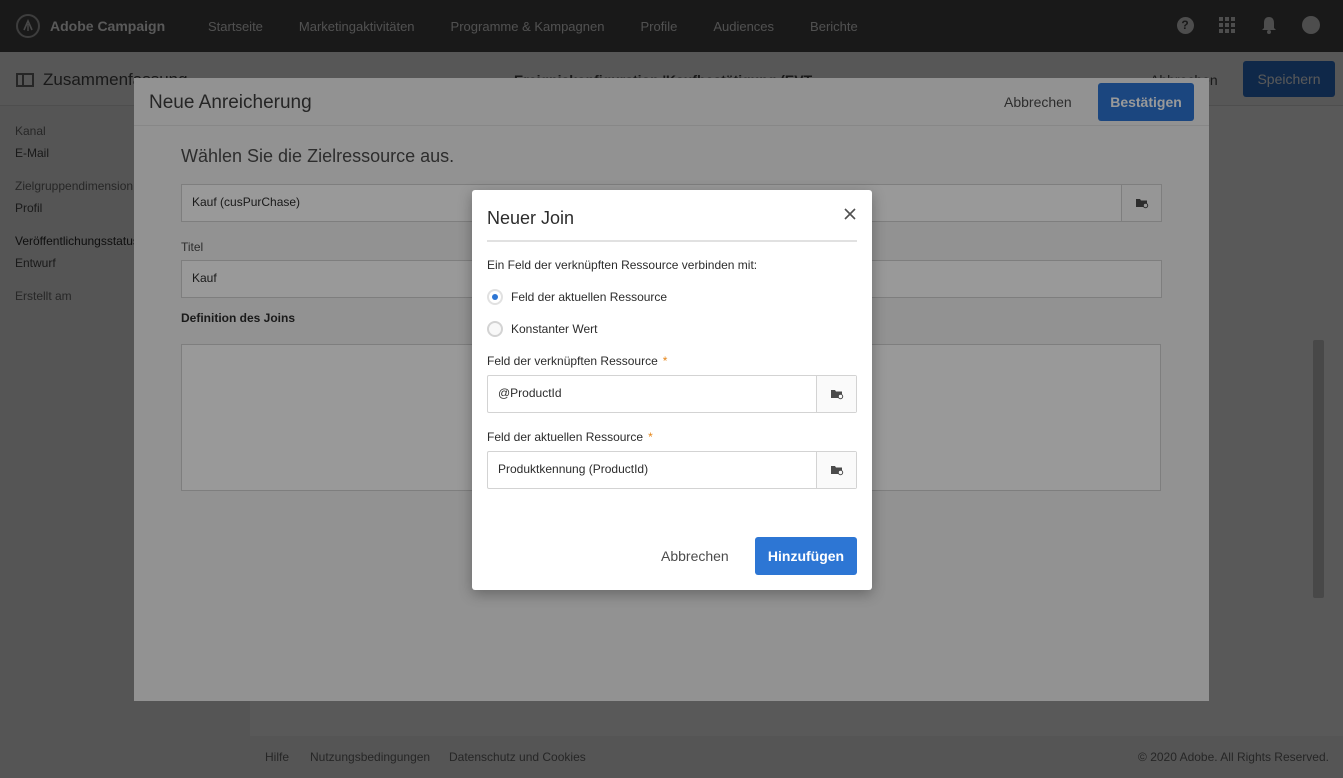  Describe the element at coordinates (531, 218) in the screenshot. I see `join-dialog-title: Neuer Join` at that location.